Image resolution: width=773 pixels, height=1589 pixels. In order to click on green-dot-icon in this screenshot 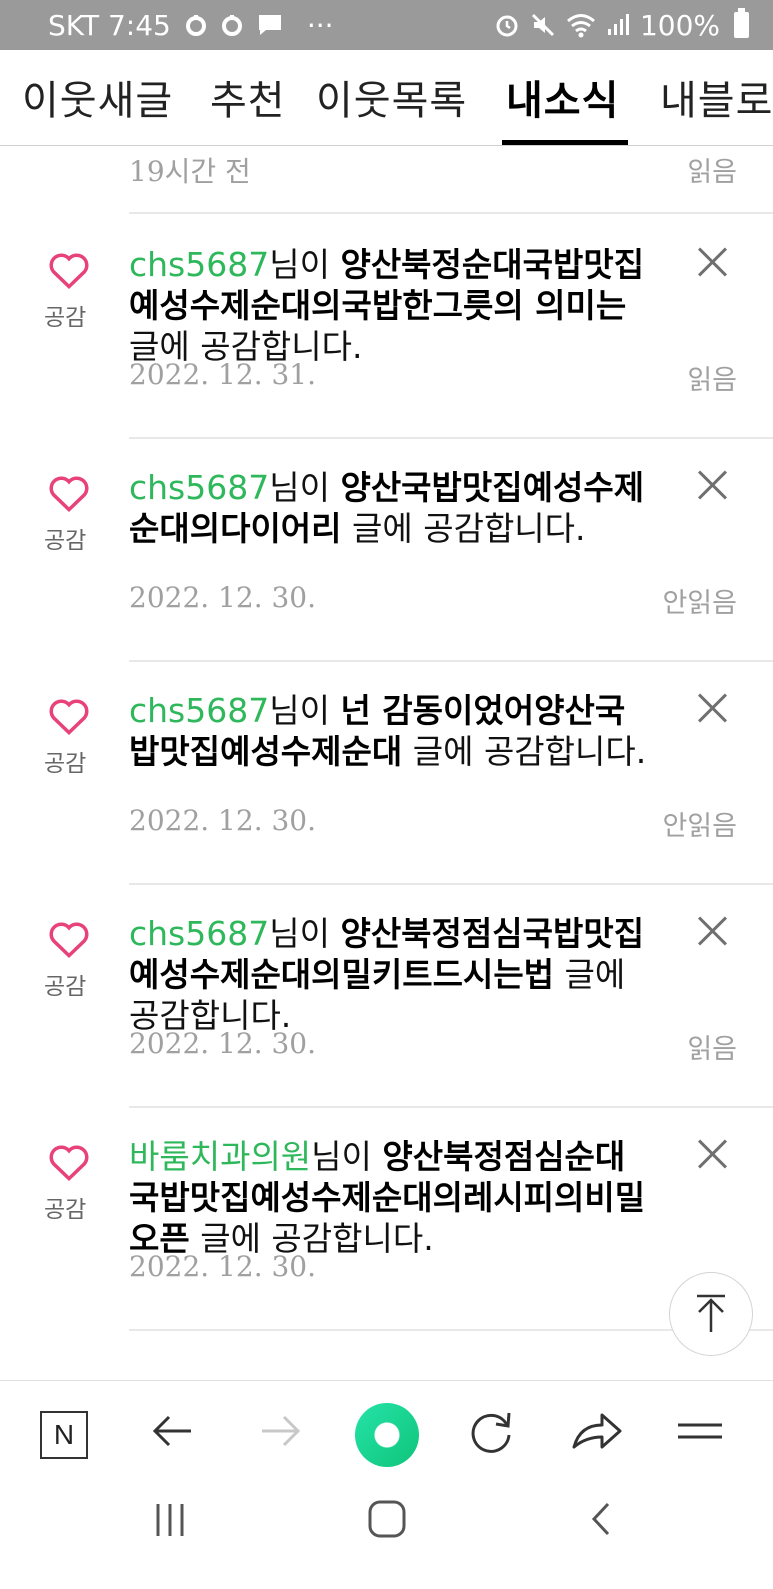, I will do `click(387, 1435)`.